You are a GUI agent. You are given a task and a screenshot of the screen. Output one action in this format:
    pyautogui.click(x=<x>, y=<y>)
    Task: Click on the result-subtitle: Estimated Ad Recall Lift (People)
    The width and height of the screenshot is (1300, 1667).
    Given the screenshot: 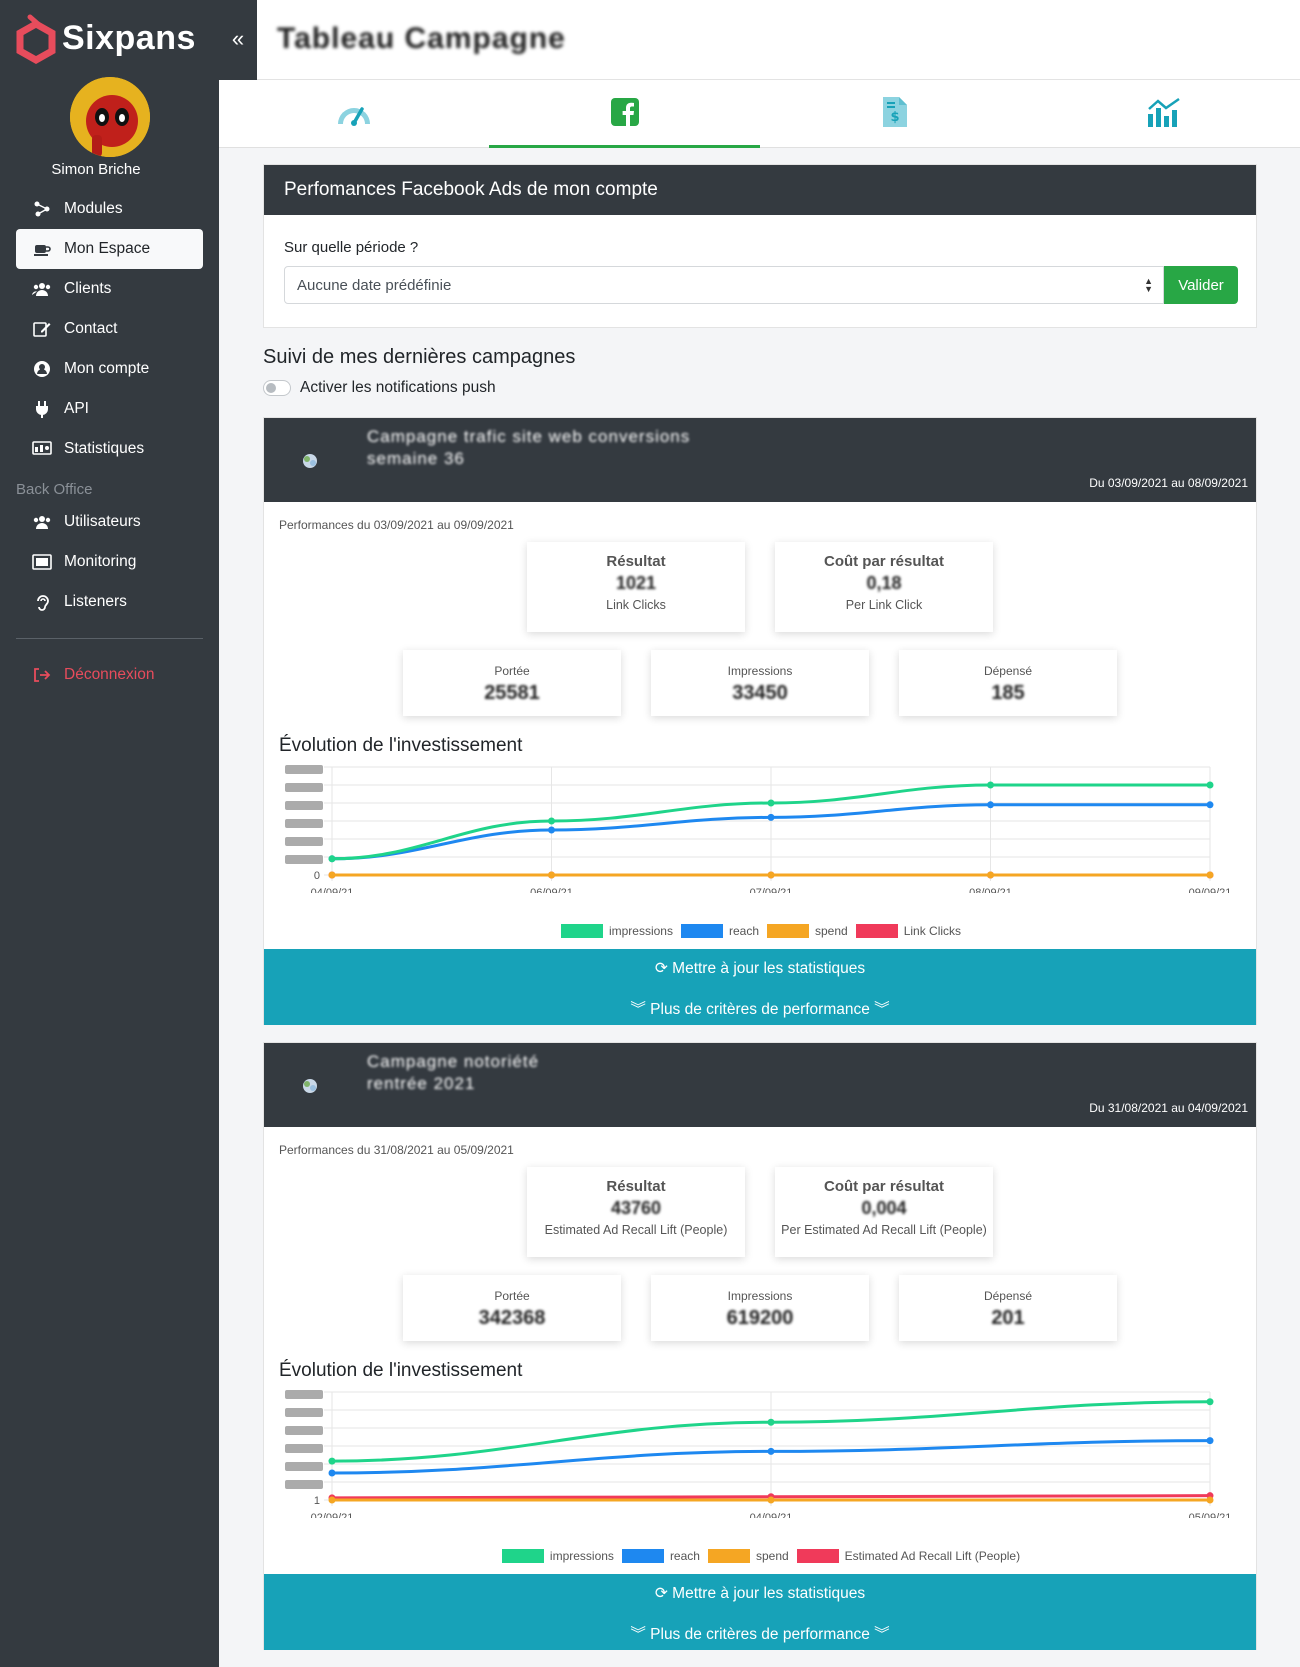 What is the action you would take?
    pyautogui.click(x=636, y=1230)
    